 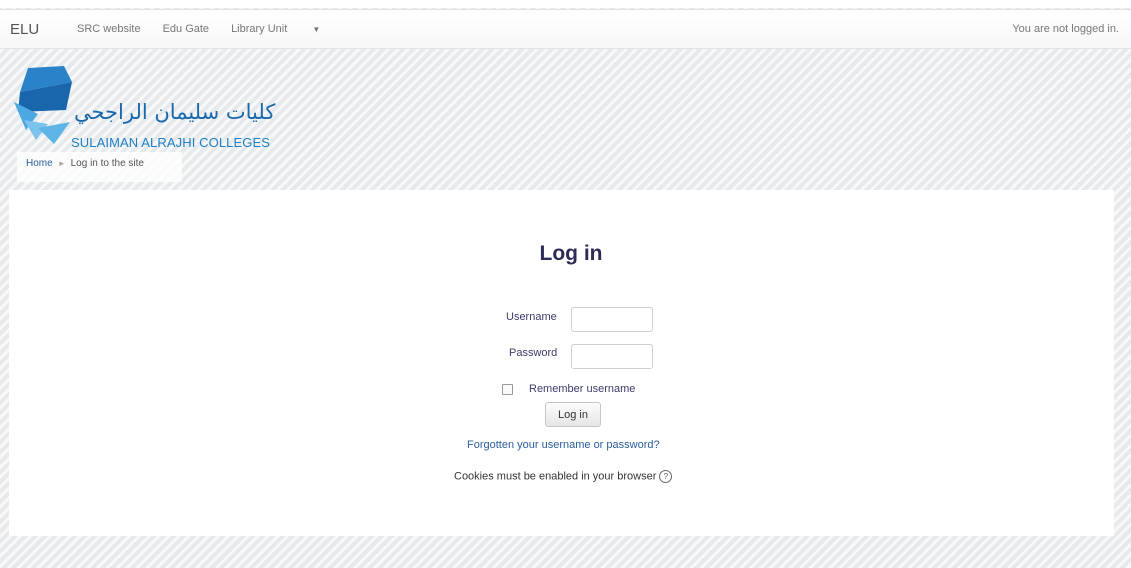 I want to click on username-input, so click(x=612, y=319).